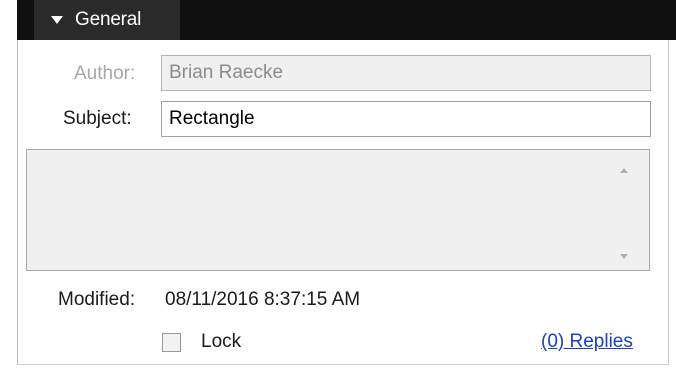 The image size is (676, 372). Describe the element at coordinates (263, 299) in the screenshot. I see `modified-value: 08/11/2016 8:37:15 AM` at that location.